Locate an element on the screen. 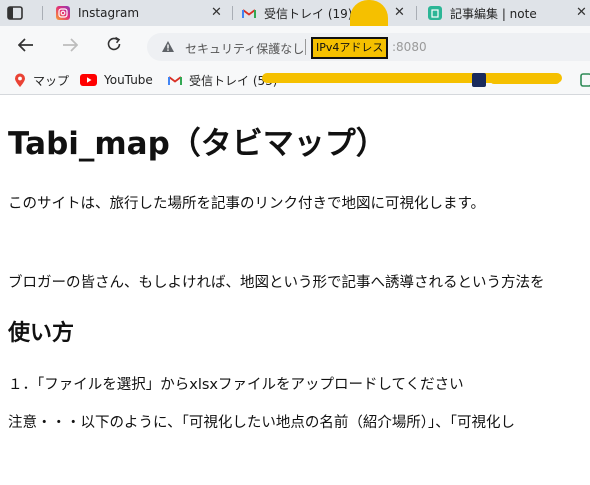  maps-pin-icon is located at coordinates (20, 80).